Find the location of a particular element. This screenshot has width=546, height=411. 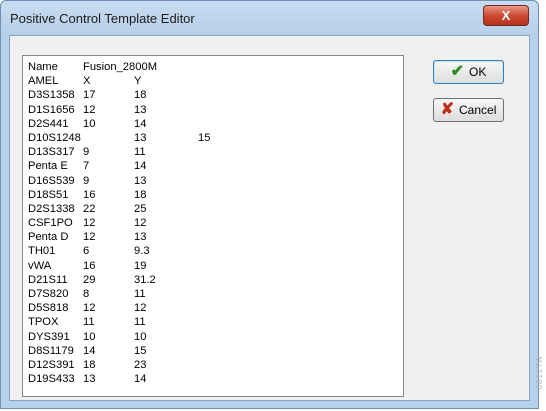

allele-1: 22 is located at coordinates (89, 208).